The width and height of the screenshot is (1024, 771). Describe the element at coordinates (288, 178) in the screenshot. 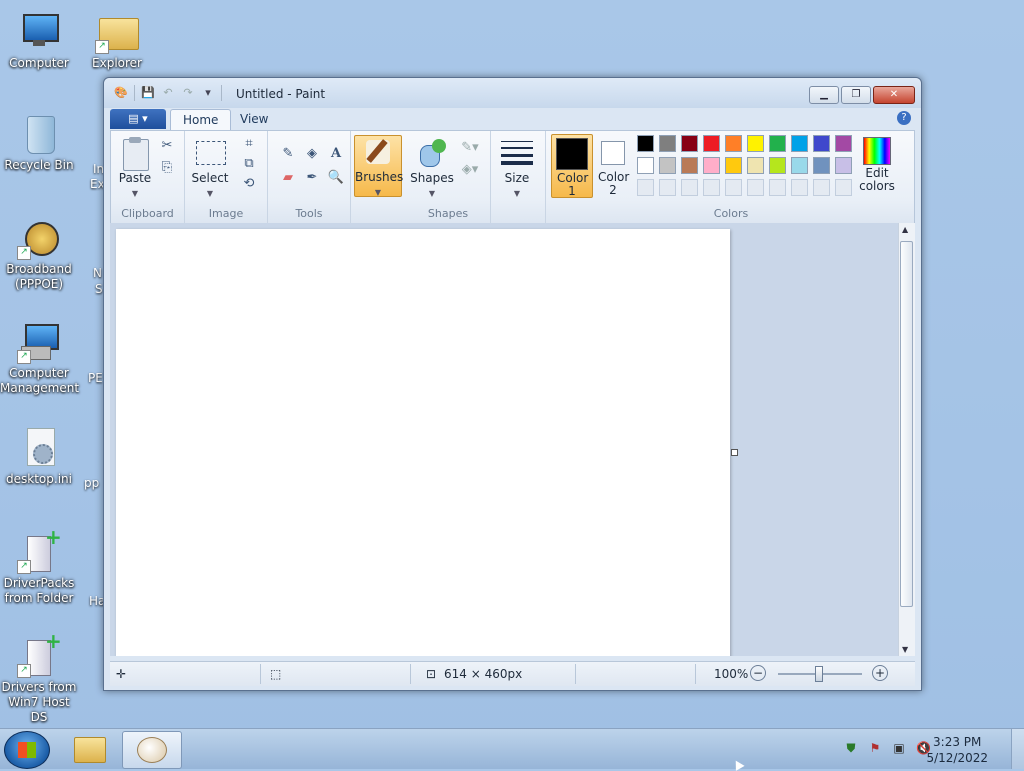

I see `eraser-icon: ▰` at that location.